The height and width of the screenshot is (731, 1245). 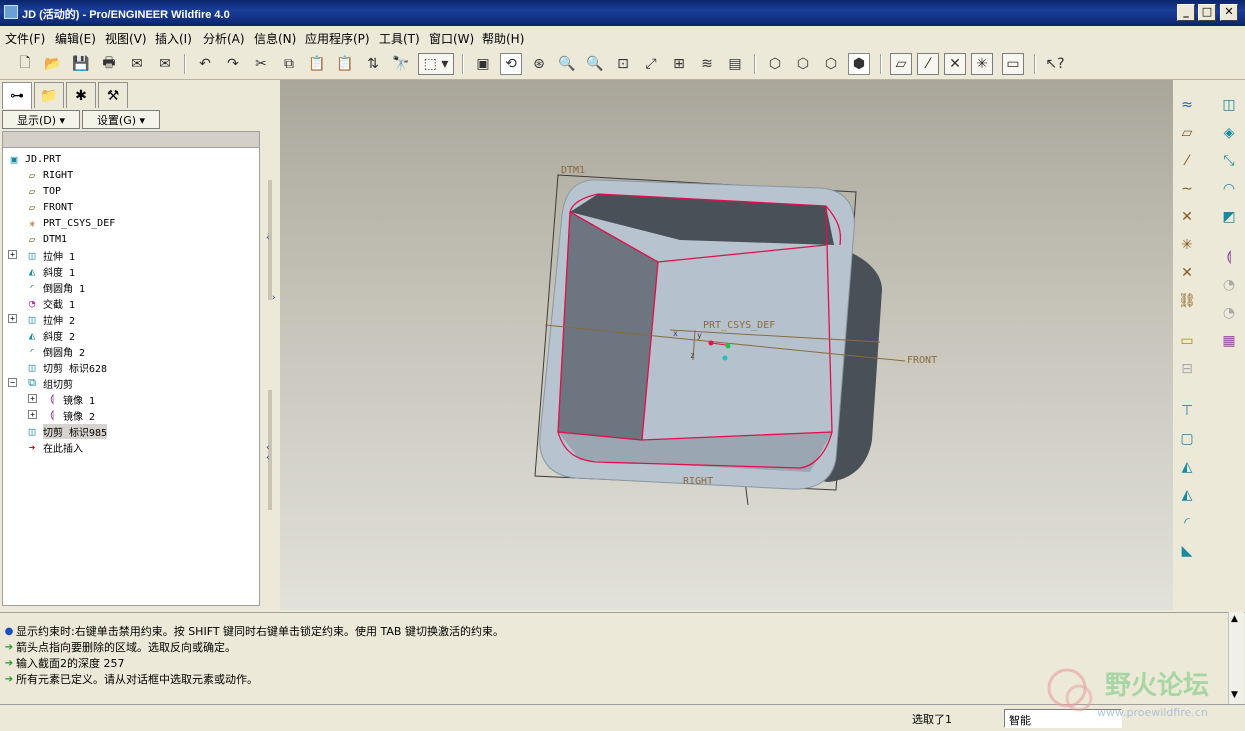 I want to click on pattern-tool-icon: ▦, so click(x=1229, y=341).